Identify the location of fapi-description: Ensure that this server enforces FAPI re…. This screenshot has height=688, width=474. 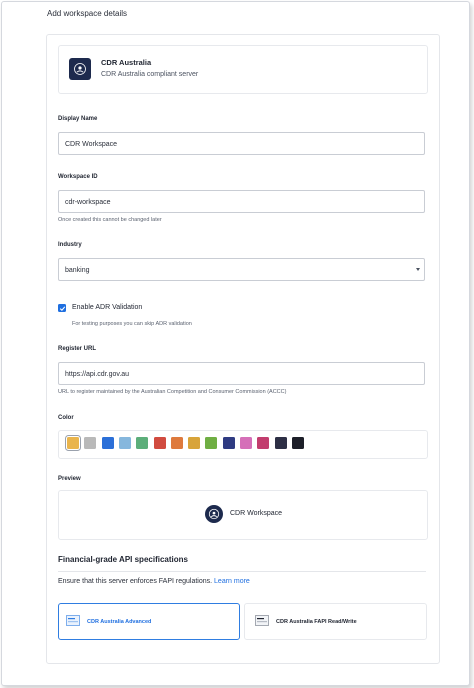
(154, 581).